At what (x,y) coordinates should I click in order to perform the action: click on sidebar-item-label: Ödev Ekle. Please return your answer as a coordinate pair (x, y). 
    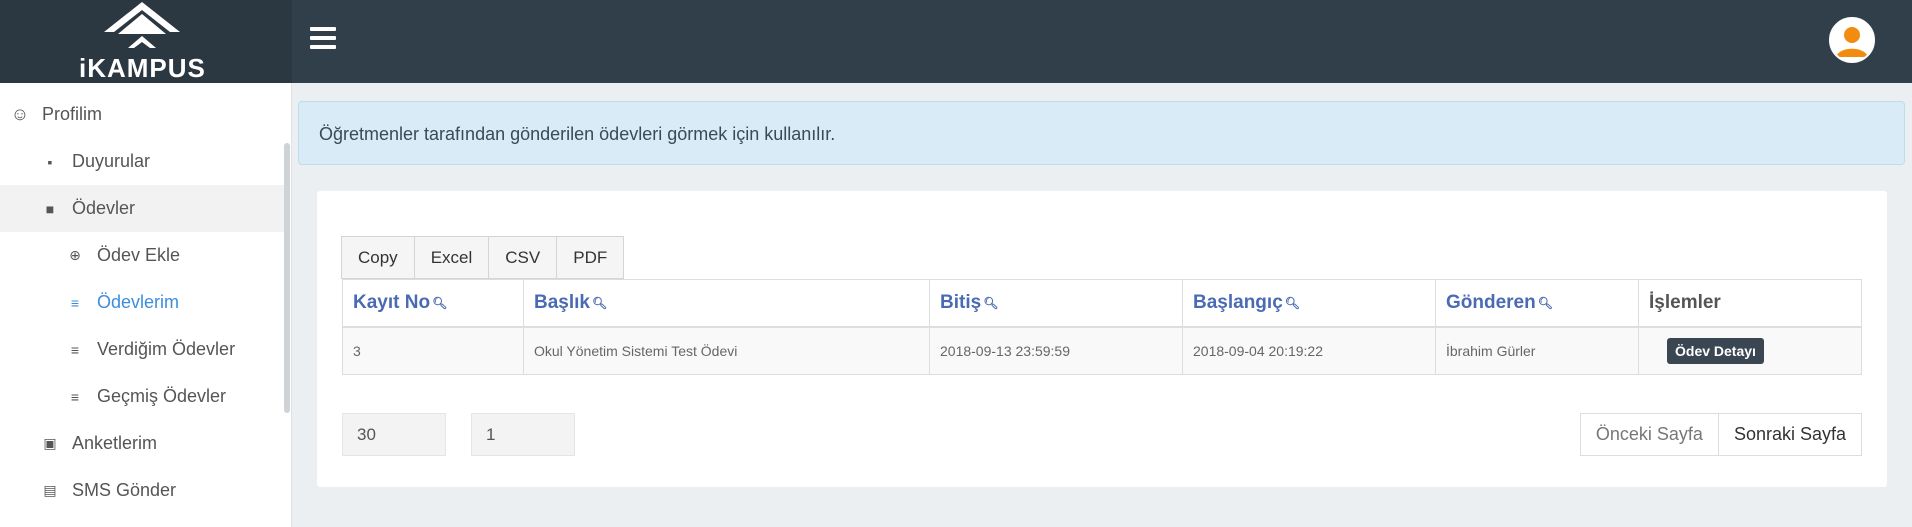
    Looking at the image, I should click on (139, 255).